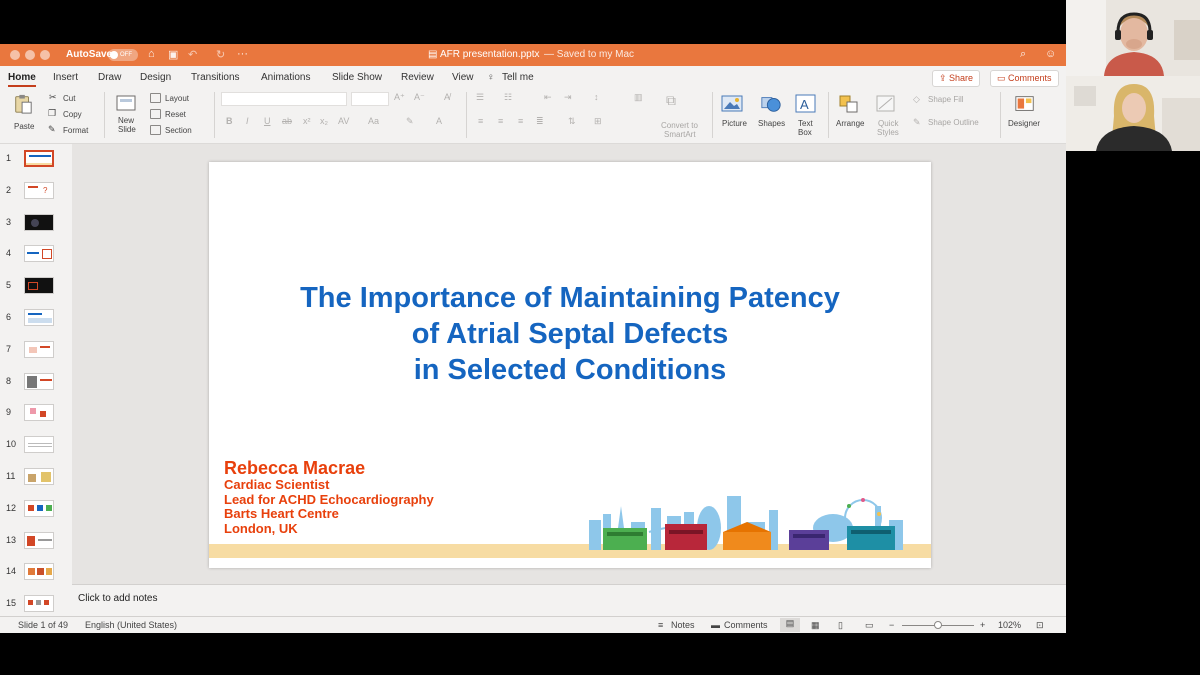 Image resolution: width=1200 pixels, height=675 pixels. Describe the element at coordinates (24, 114) in the screenshot. I see `paste-button: Paste` at that location.